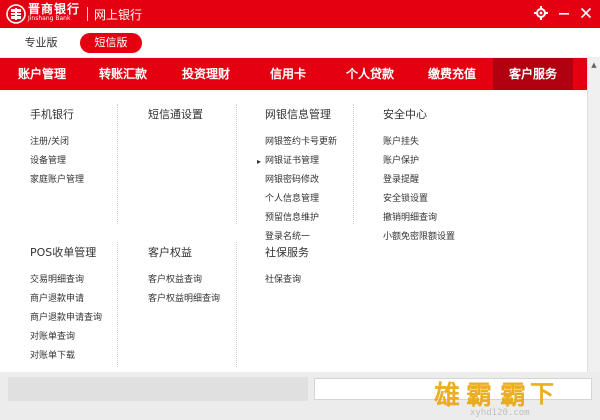 The image size is (600, 420). I want to click on menu-group-mobile-banking: 手机银行 注册/关闭 设备管理 家庭账户管理, so click(57, 148).